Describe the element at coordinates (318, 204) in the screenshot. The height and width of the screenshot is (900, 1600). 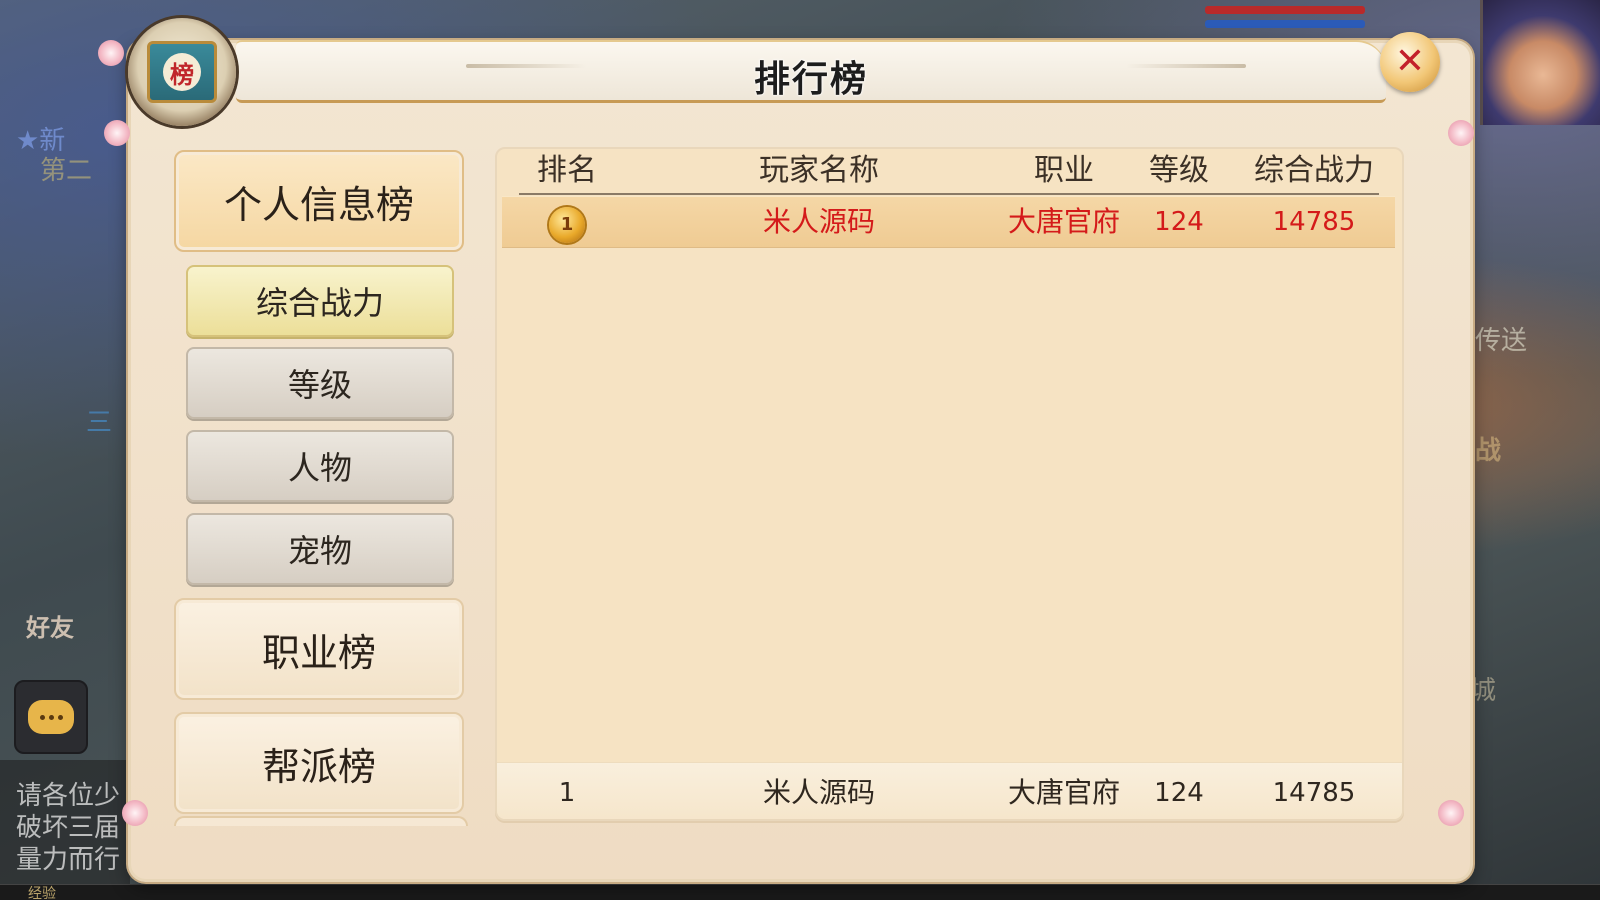
I see `category-label: 个人信息榜` at that location.